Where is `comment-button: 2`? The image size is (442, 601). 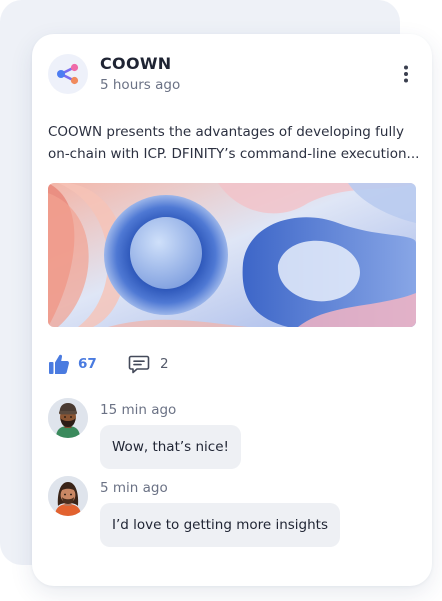
comment-button: 2 is located at coordinates (148, 364).